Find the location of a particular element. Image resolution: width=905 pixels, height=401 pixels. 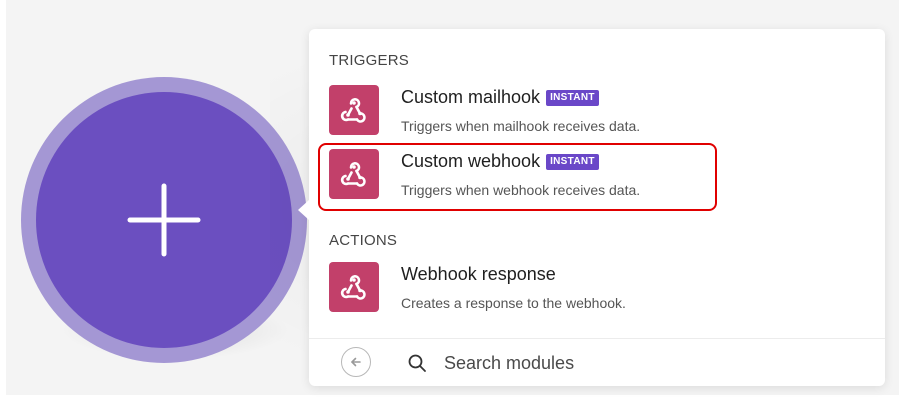

arrow-left-icon is located at coordinates (356, 362).